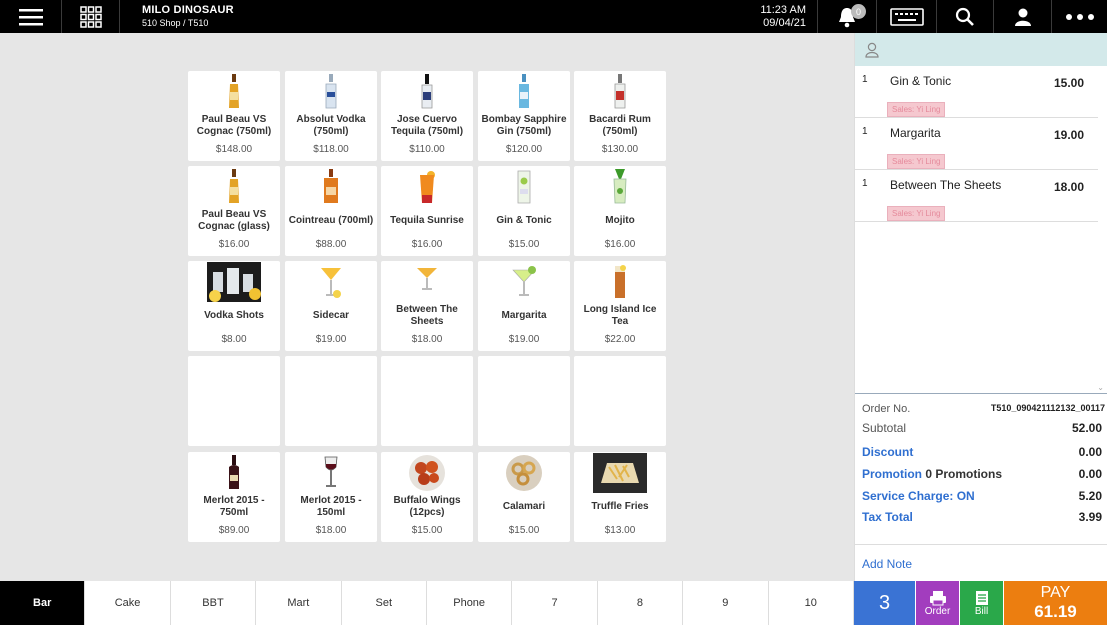  I want to click on item-count-button: 3, so click(884, 603).